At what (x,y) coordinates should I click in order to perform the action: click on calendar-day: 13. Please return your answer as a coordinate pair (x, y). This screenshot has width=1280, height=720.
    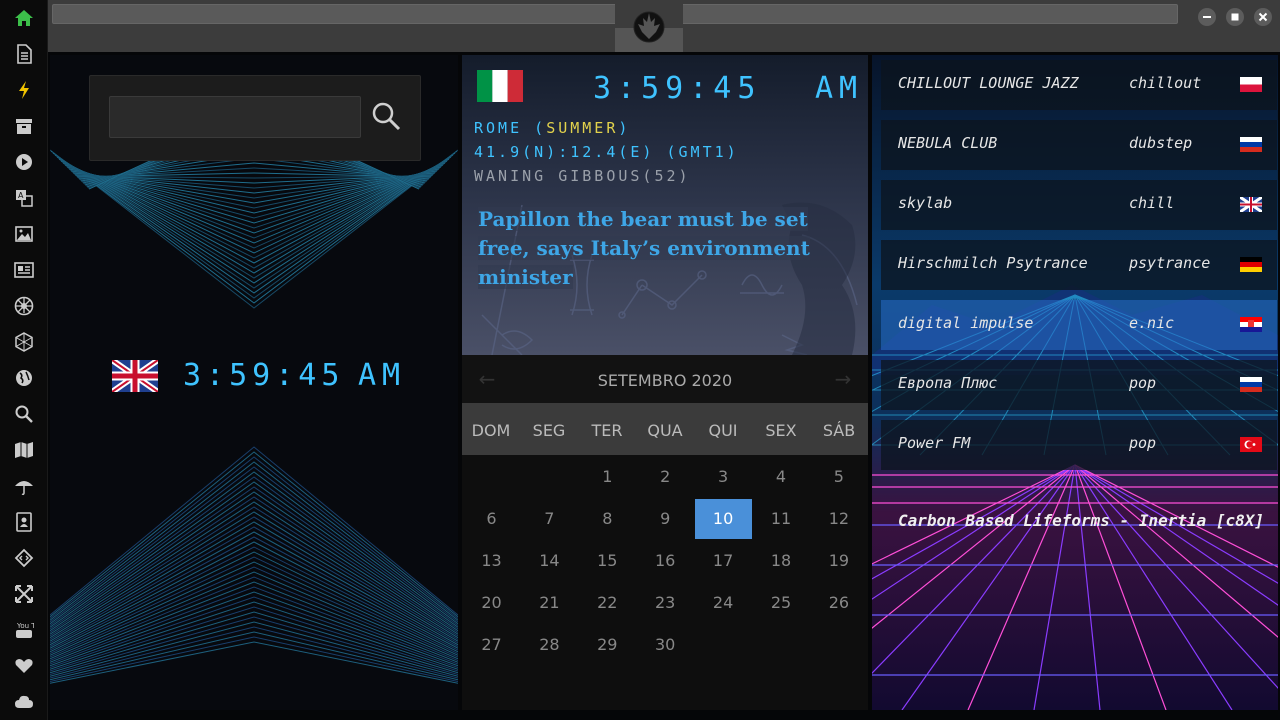
    Looking at the image, I should click on (491, 561).